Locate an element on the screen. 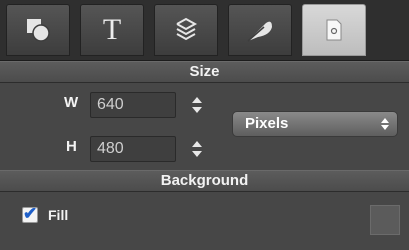 The image size is (409, 250). text-icon: T is located at coordinates (112, 29).